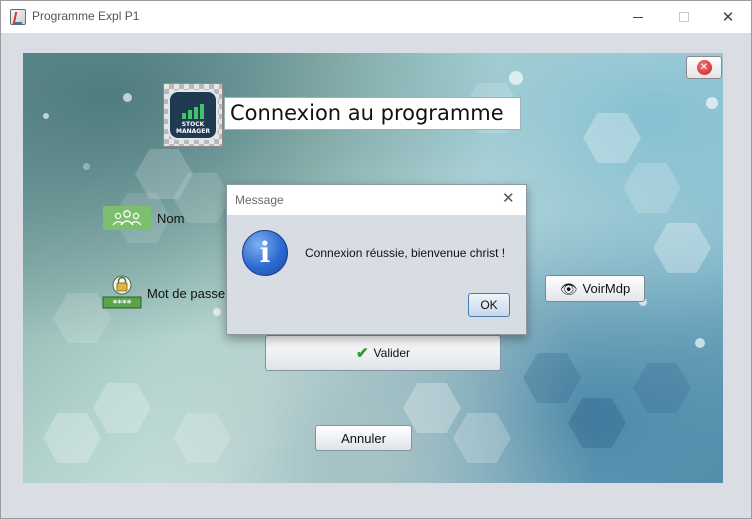 This screenshot has width=752, height=519. What do you see at coordinates (489, 305) in the screenshot?
I see `ok-button: OK` at bounding box center [489, 305].